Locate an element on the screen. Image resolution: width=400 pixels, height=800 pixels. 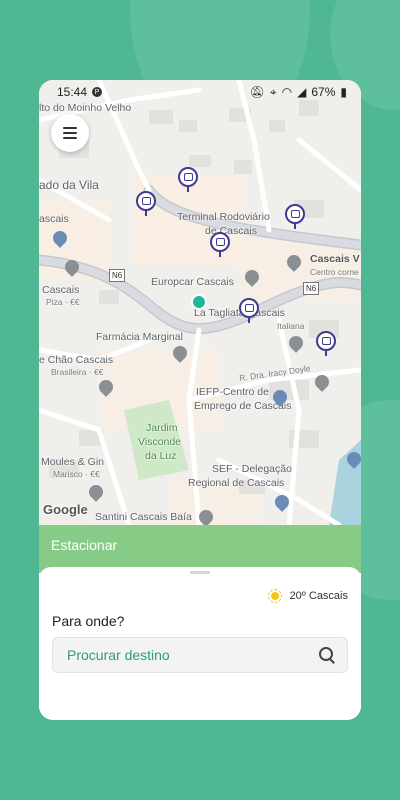
map-label: ado da Vila is located at coordinates (69, 185).